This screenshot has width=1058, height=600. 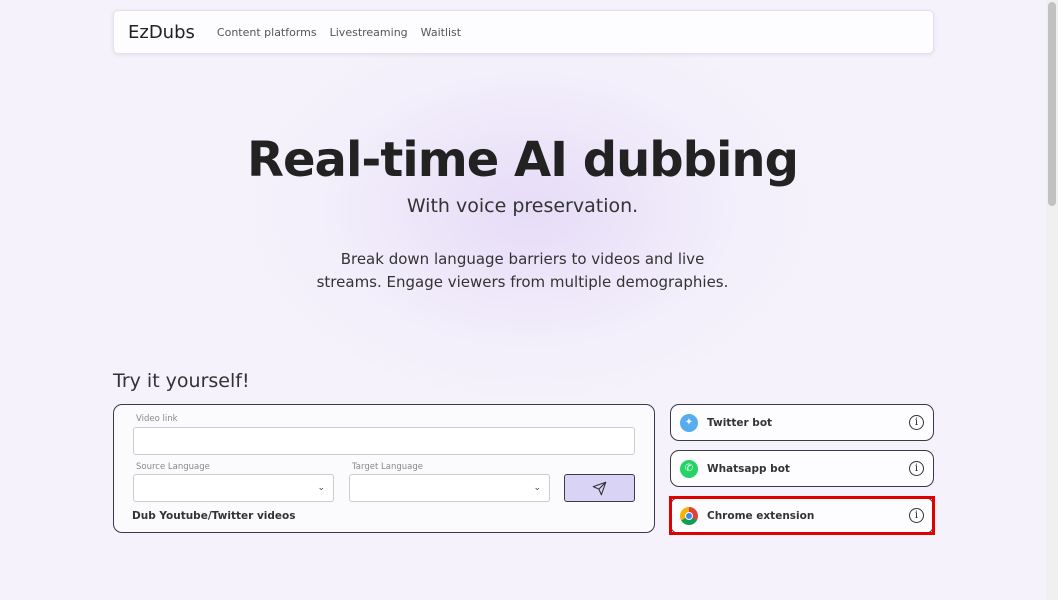 What do you see at coordinates (740, 422) in the screenshot?
I see `option-label: Twitter bot` at bounding box center [740, 422].